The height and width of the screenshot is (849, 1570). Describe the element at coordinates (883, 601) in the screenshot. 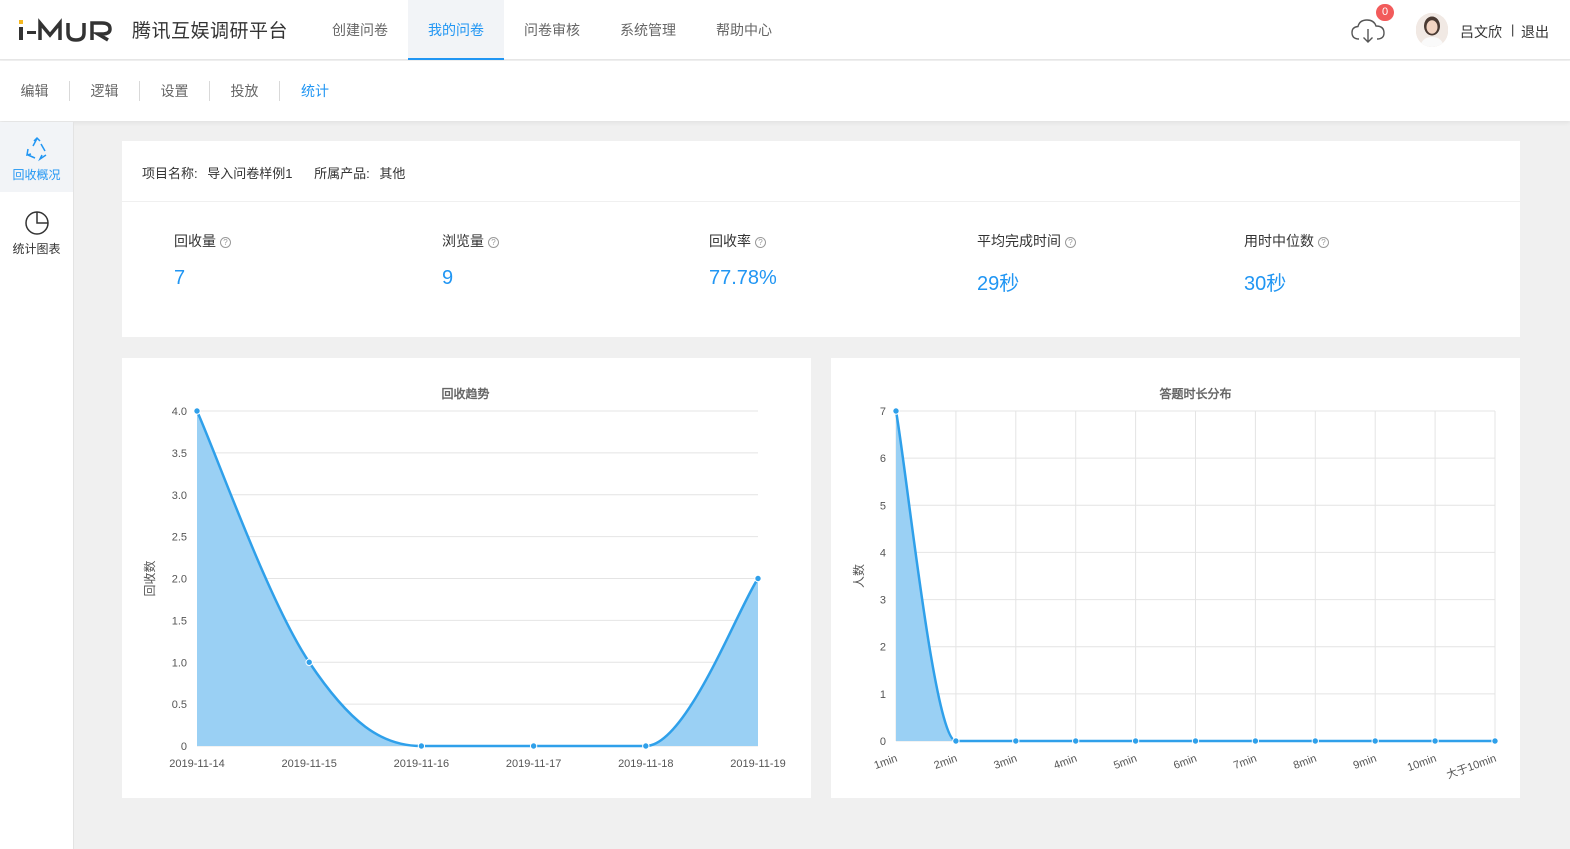

I see `y-tick-label: 3` at that location.